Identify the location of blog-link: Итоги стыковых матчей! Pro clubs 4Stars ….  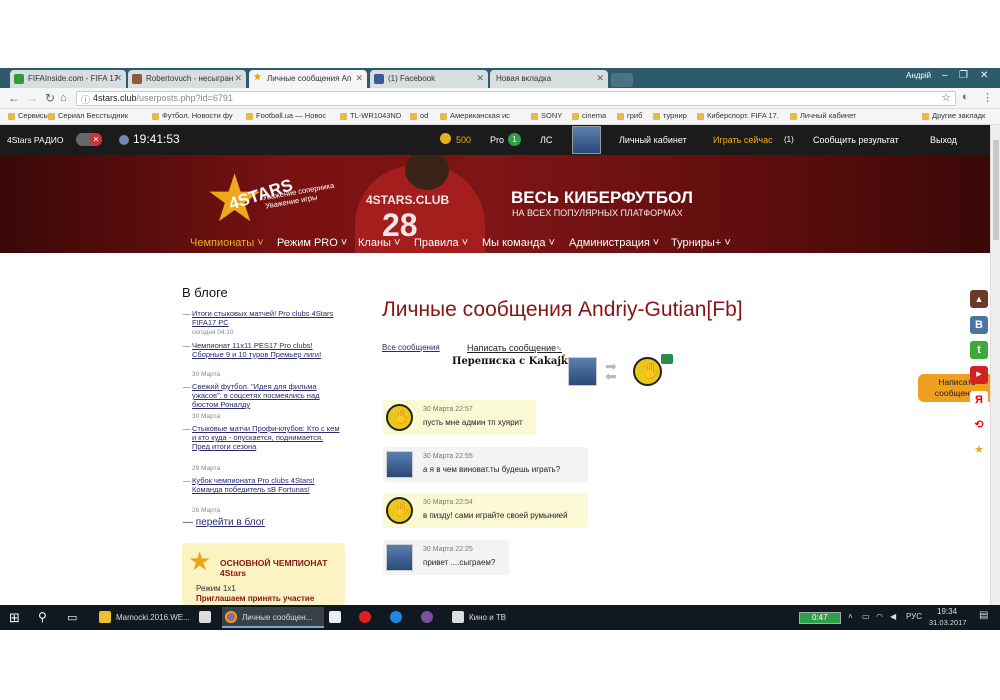
(262, 318).